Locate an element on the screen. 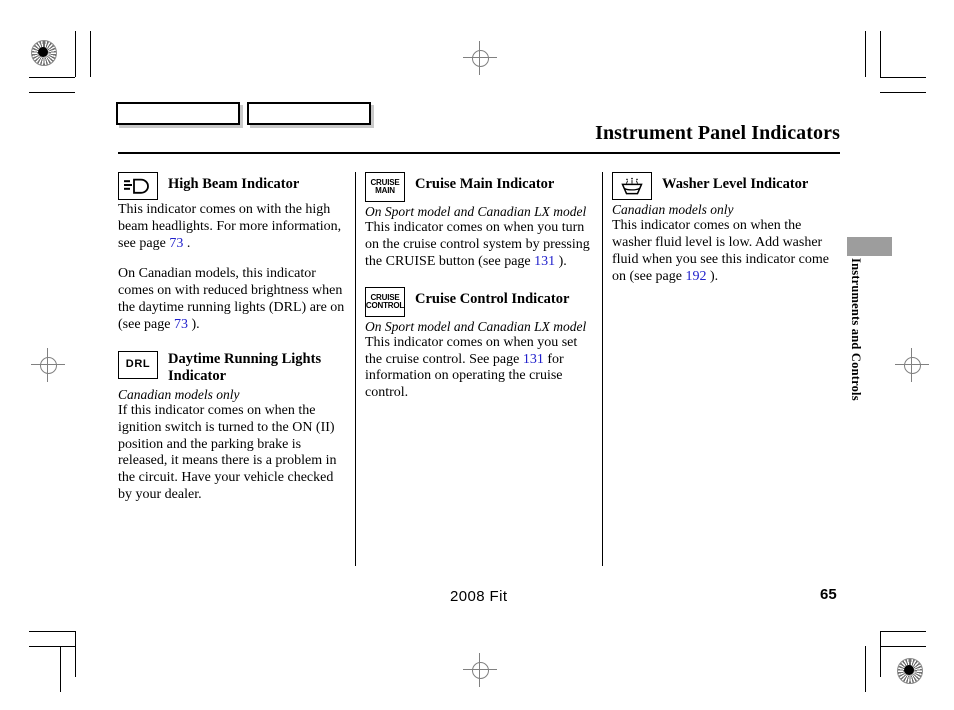 This screenshot has height=710, width=954. indicator-header: Washer Level Indicator is located at coordinates (727, 186).